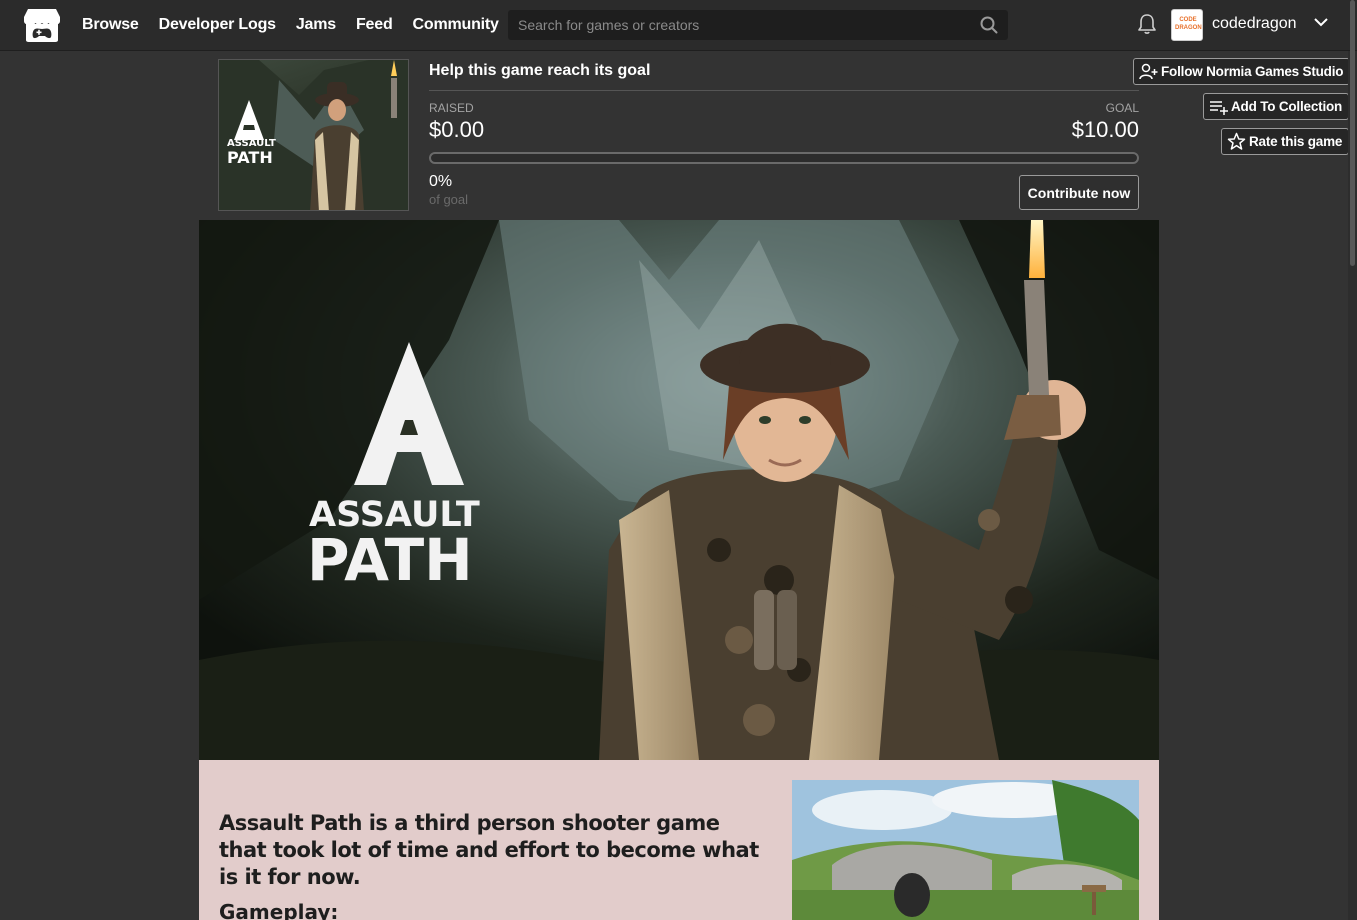  I want to click on avatar-text: CODE DRAGON, so click(1188, 24).